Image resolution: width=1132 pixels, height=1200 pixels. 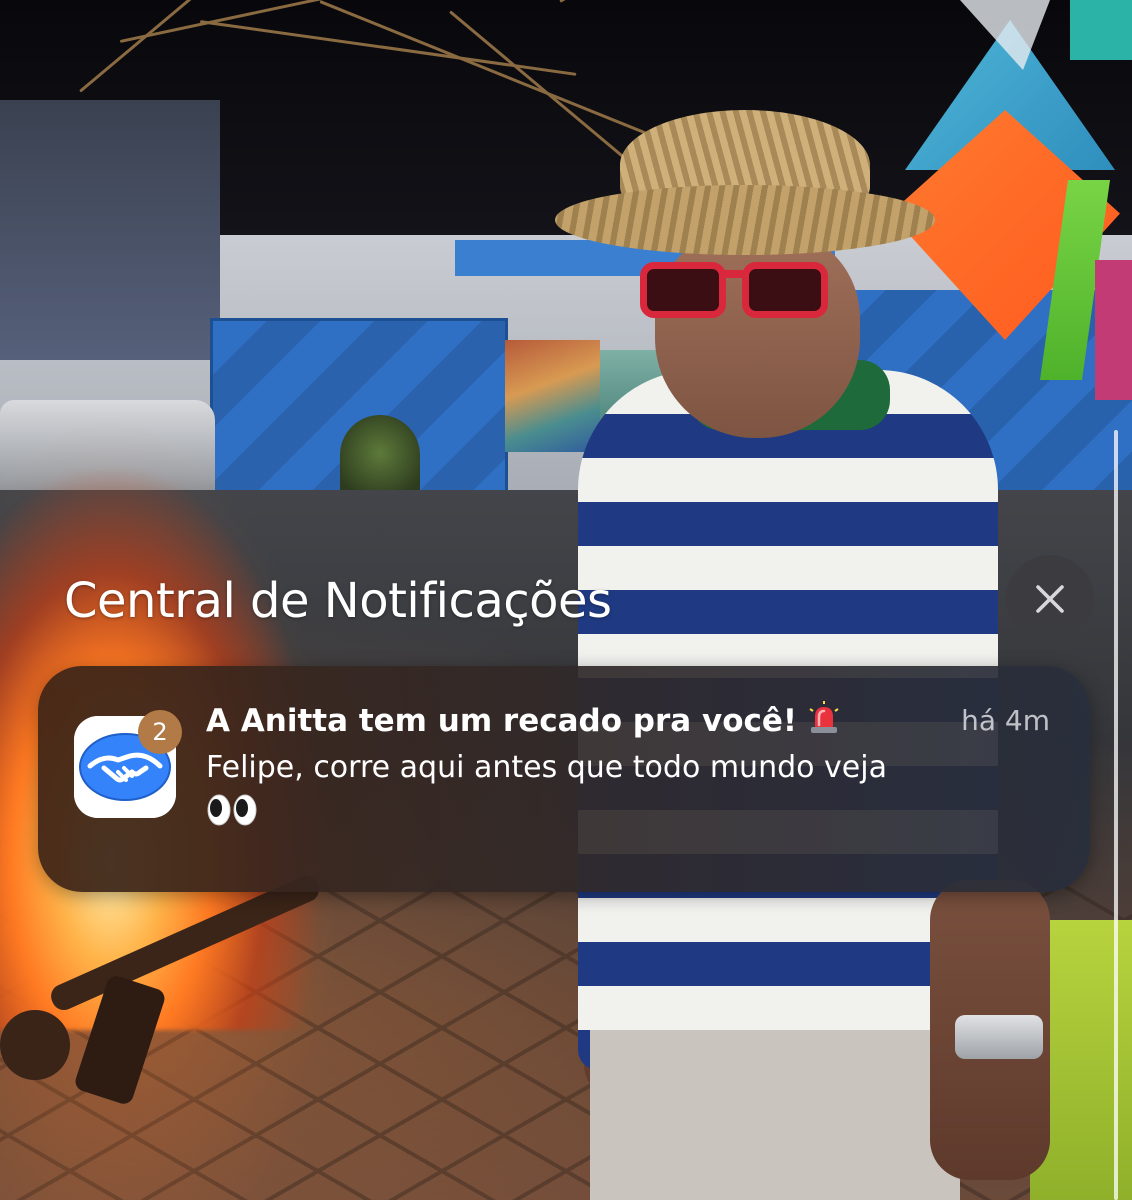 I want to click on notification-header: A Anitta tem um recado pra você! há 4m, so click(x=629, y=721).